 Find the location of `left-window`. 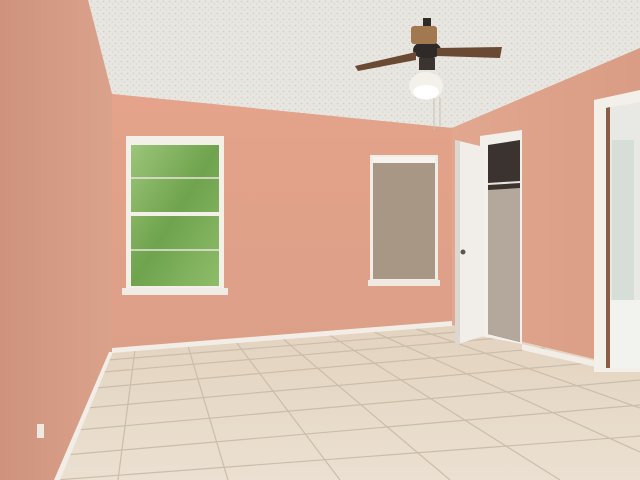

left-window is located at coordinates (175, 215).